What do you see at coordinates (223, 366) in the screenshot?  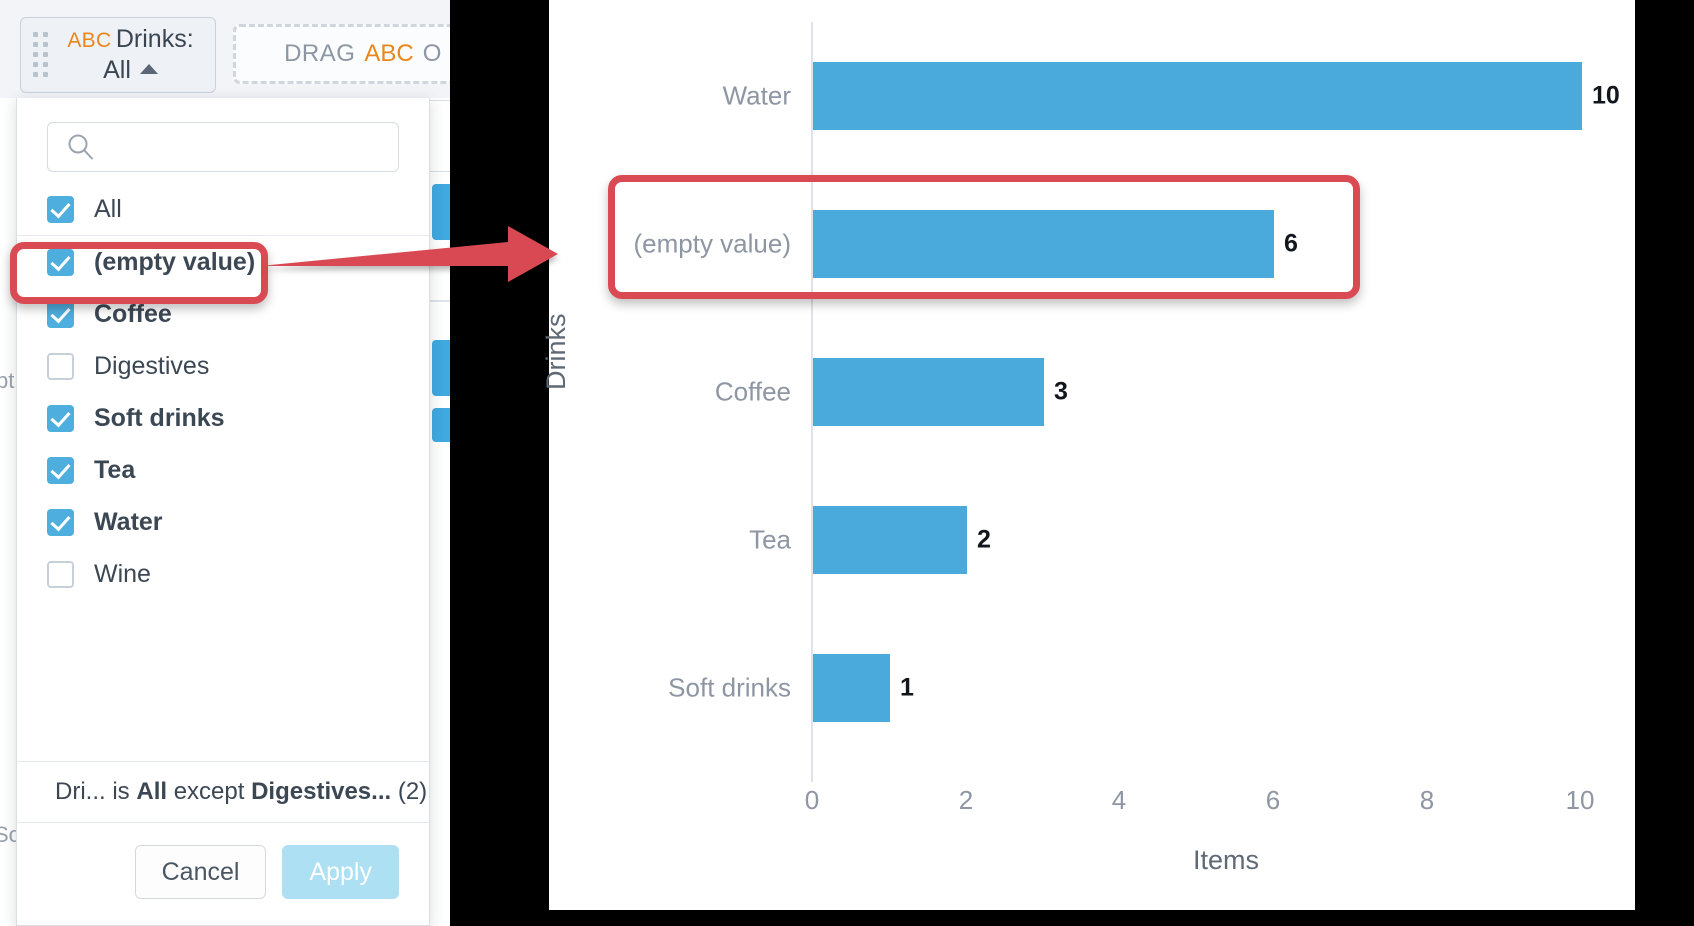 I see `filter-list-item-digestives: Digestives` at bounding box center [223, 366].